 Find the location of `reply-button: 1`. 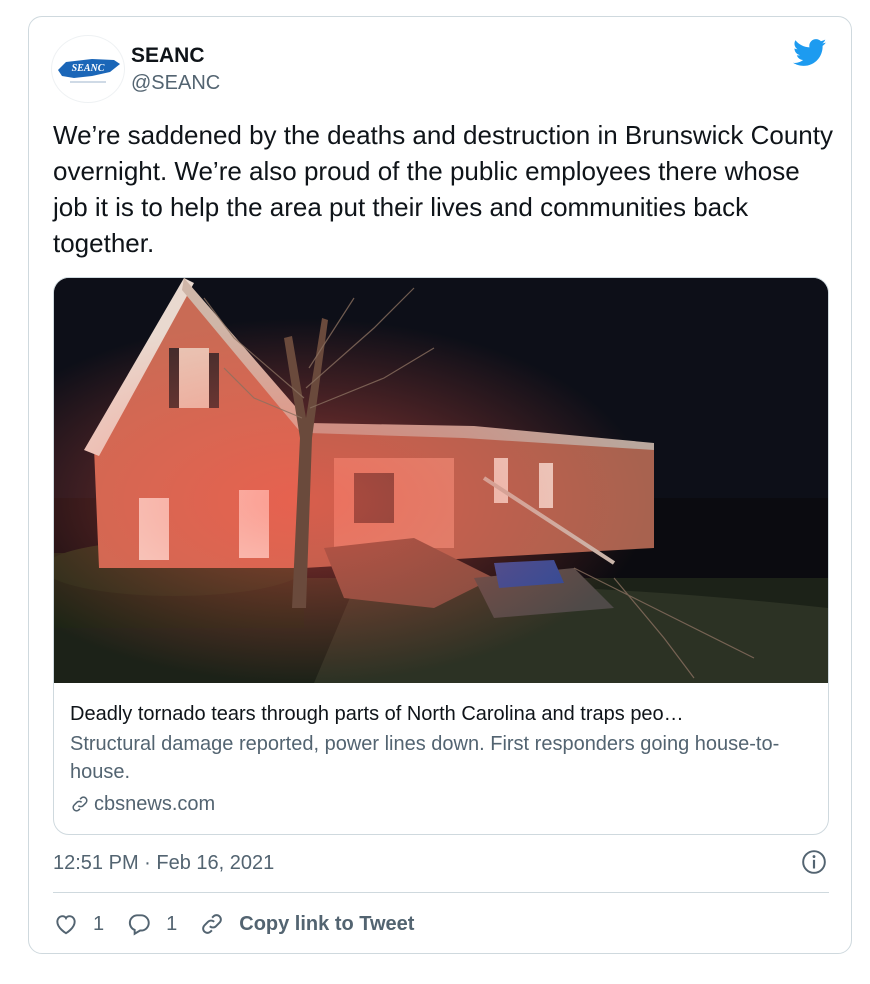

reply-button: 1 is located at coordinates (151, 924).